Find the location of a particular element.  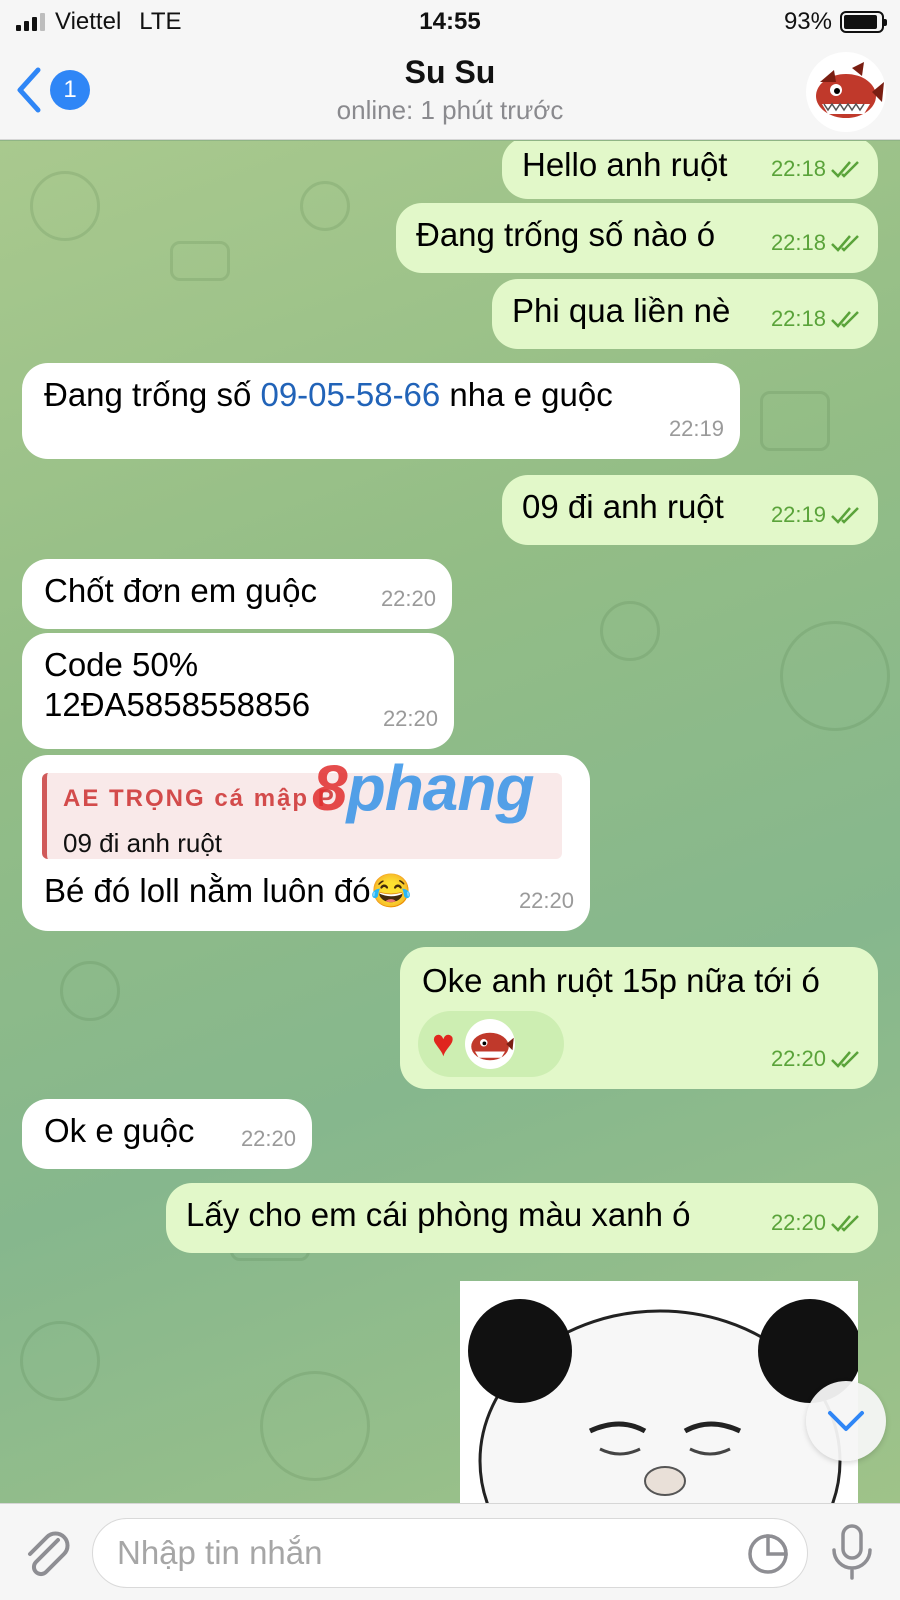

message-bubble-outgoing: Lấy cho em cái phòng màu xanh ó 22:20 is located at coordinates (522, 1218).